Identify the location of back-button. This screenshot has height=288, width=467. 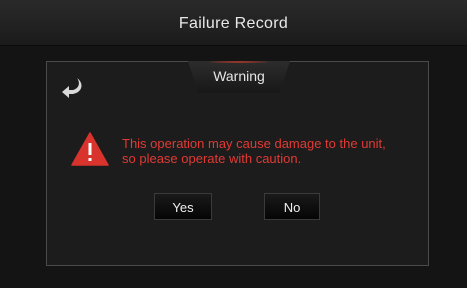
(72, 88).